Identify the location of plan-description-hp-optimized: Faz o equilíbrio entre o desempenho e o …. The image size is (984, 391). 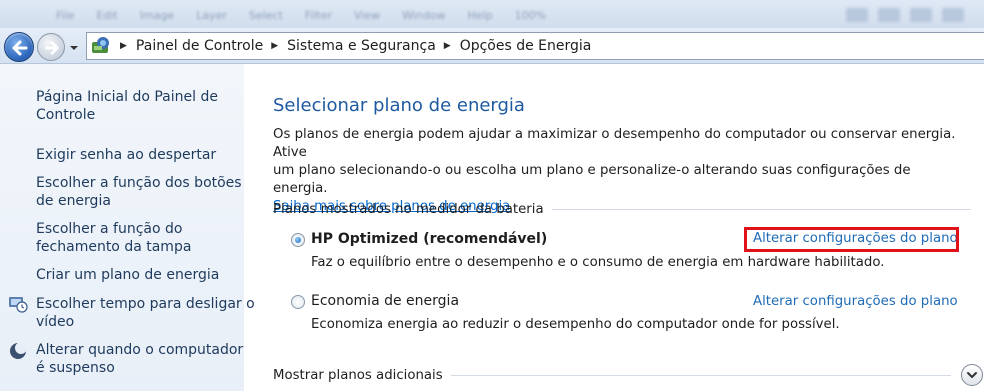
(598, 262).